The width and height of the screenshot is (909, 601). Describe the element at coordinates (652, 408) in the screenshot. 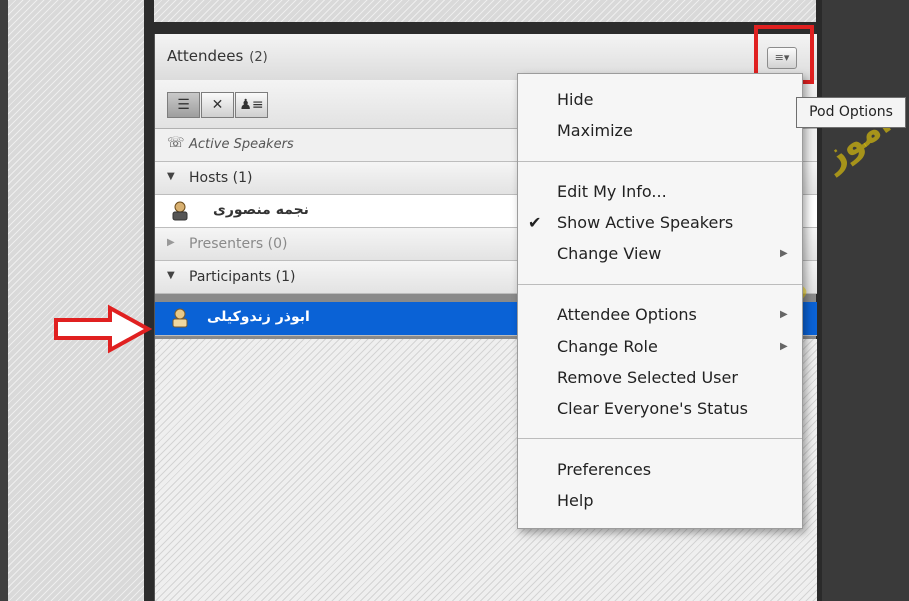

I see `menu-item-clear-everyones-status: Clear Everyone's Status` at that location.